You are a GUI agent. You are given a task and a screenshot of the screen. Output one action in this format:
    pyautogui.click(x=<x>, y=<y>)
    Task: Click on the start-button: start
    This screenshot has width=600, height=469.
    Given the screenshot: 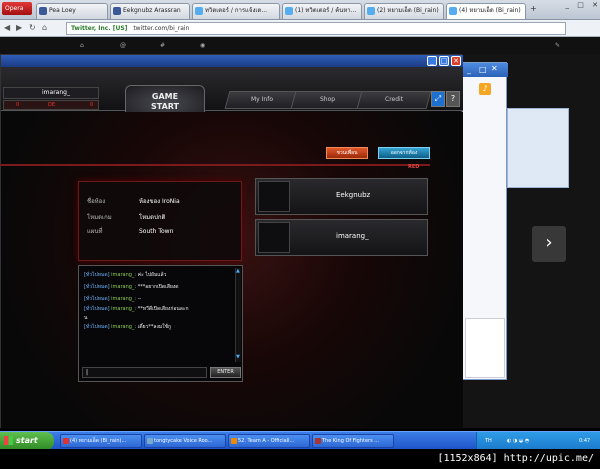 What is the action you would take?
    pyautogui.click(x=27, y=441)
    